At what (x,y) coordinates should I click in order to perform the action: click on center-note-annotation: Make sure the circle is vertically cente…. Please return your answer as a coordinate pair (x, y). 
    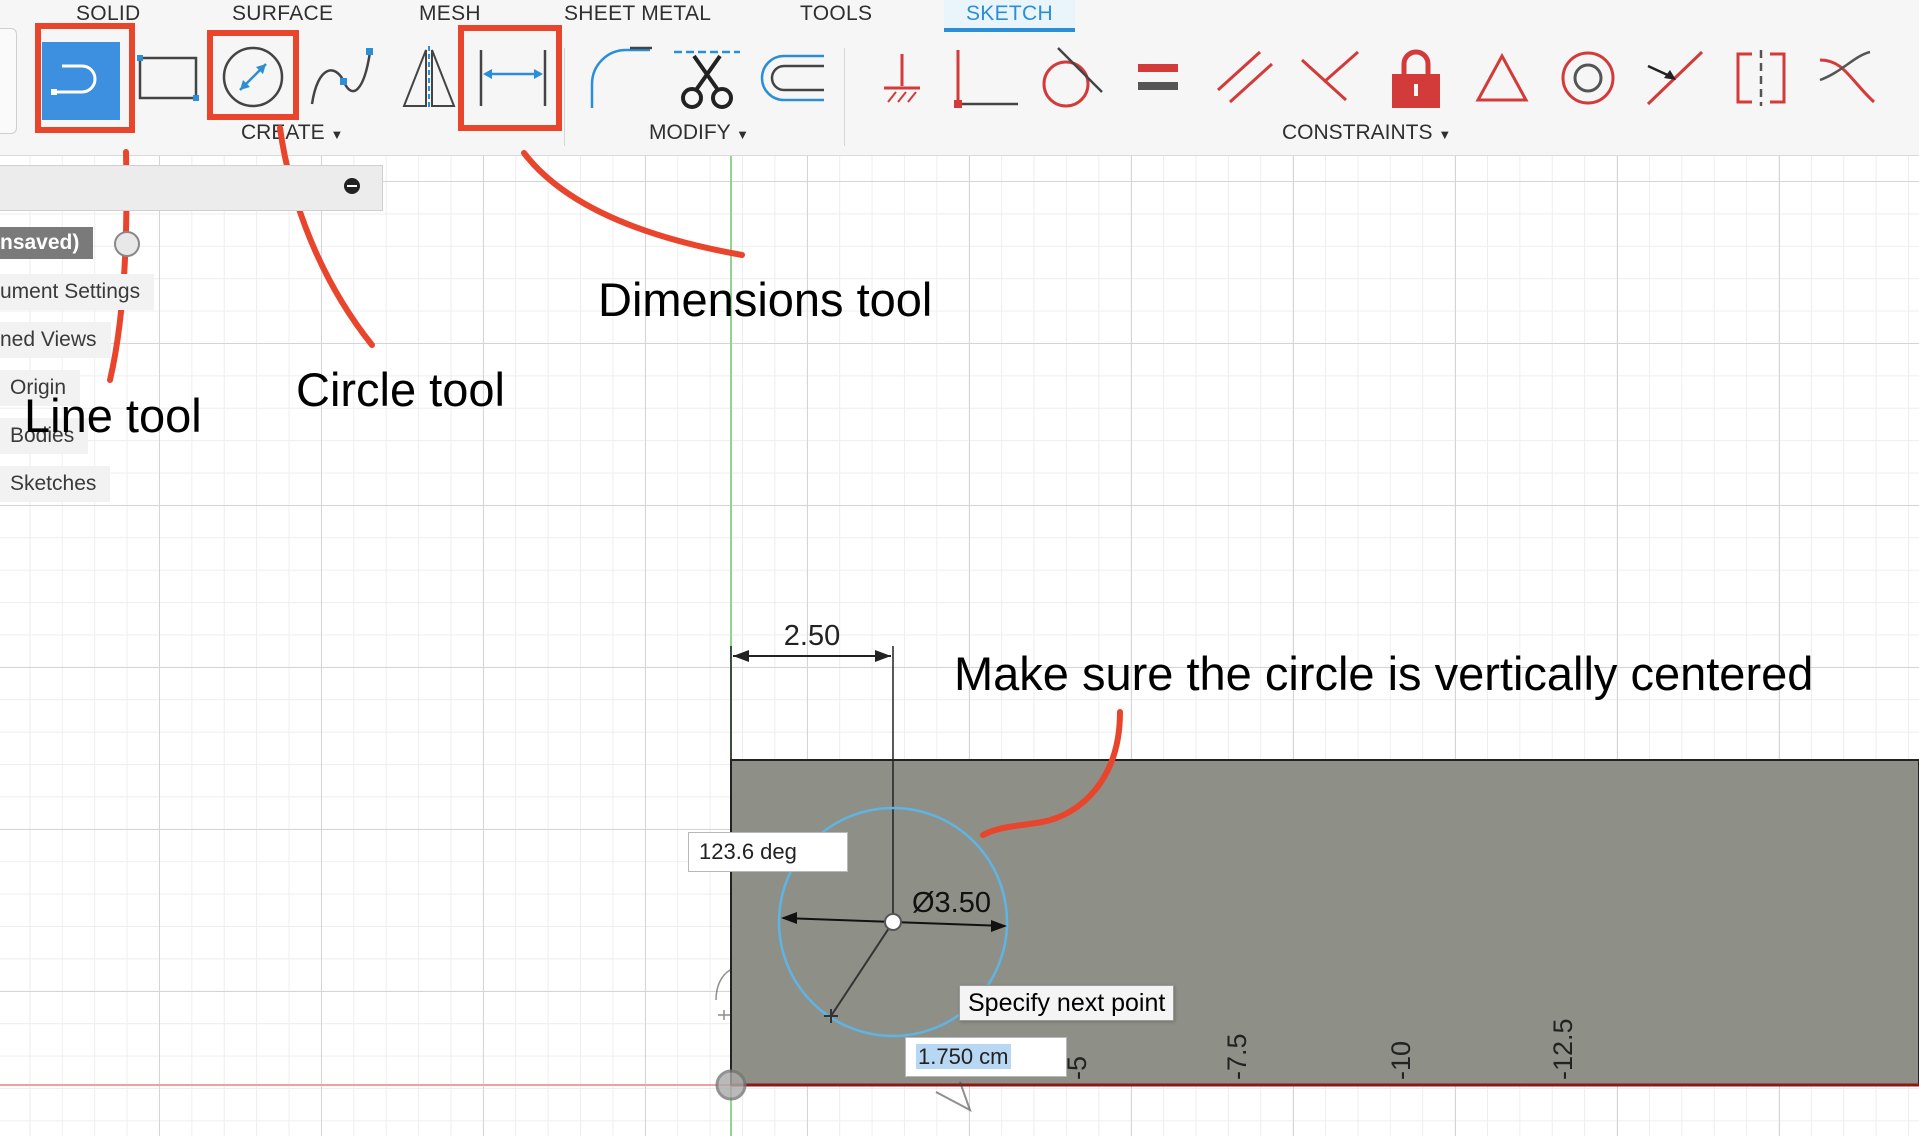
    Looking at the image, I should click on (1384, 673).